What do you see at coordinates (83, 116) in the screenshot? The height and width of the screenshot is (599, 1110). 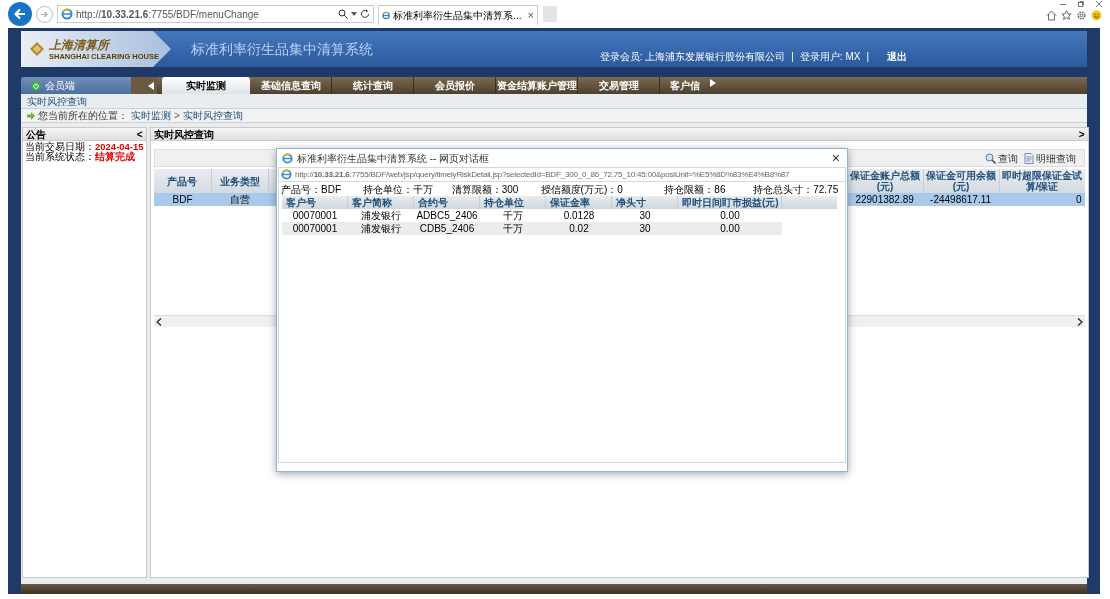 I see `location-label: 您当前所在的位置：` at bounding box center [83, 116].